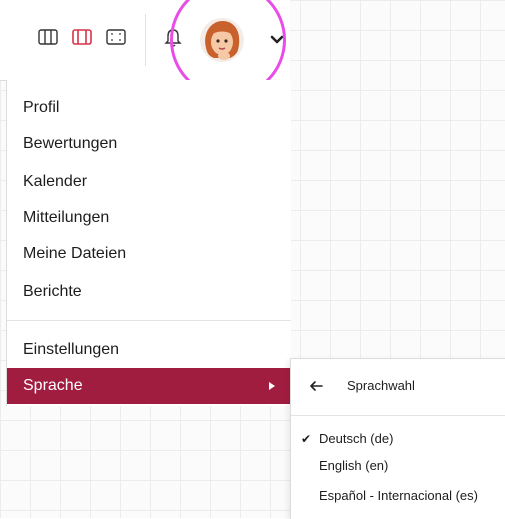  What do you see at coordinates (149, 144) in the screenshot?
I see `menu-item-bewertungen: Bewertungen` at bounding box center [149, 144].